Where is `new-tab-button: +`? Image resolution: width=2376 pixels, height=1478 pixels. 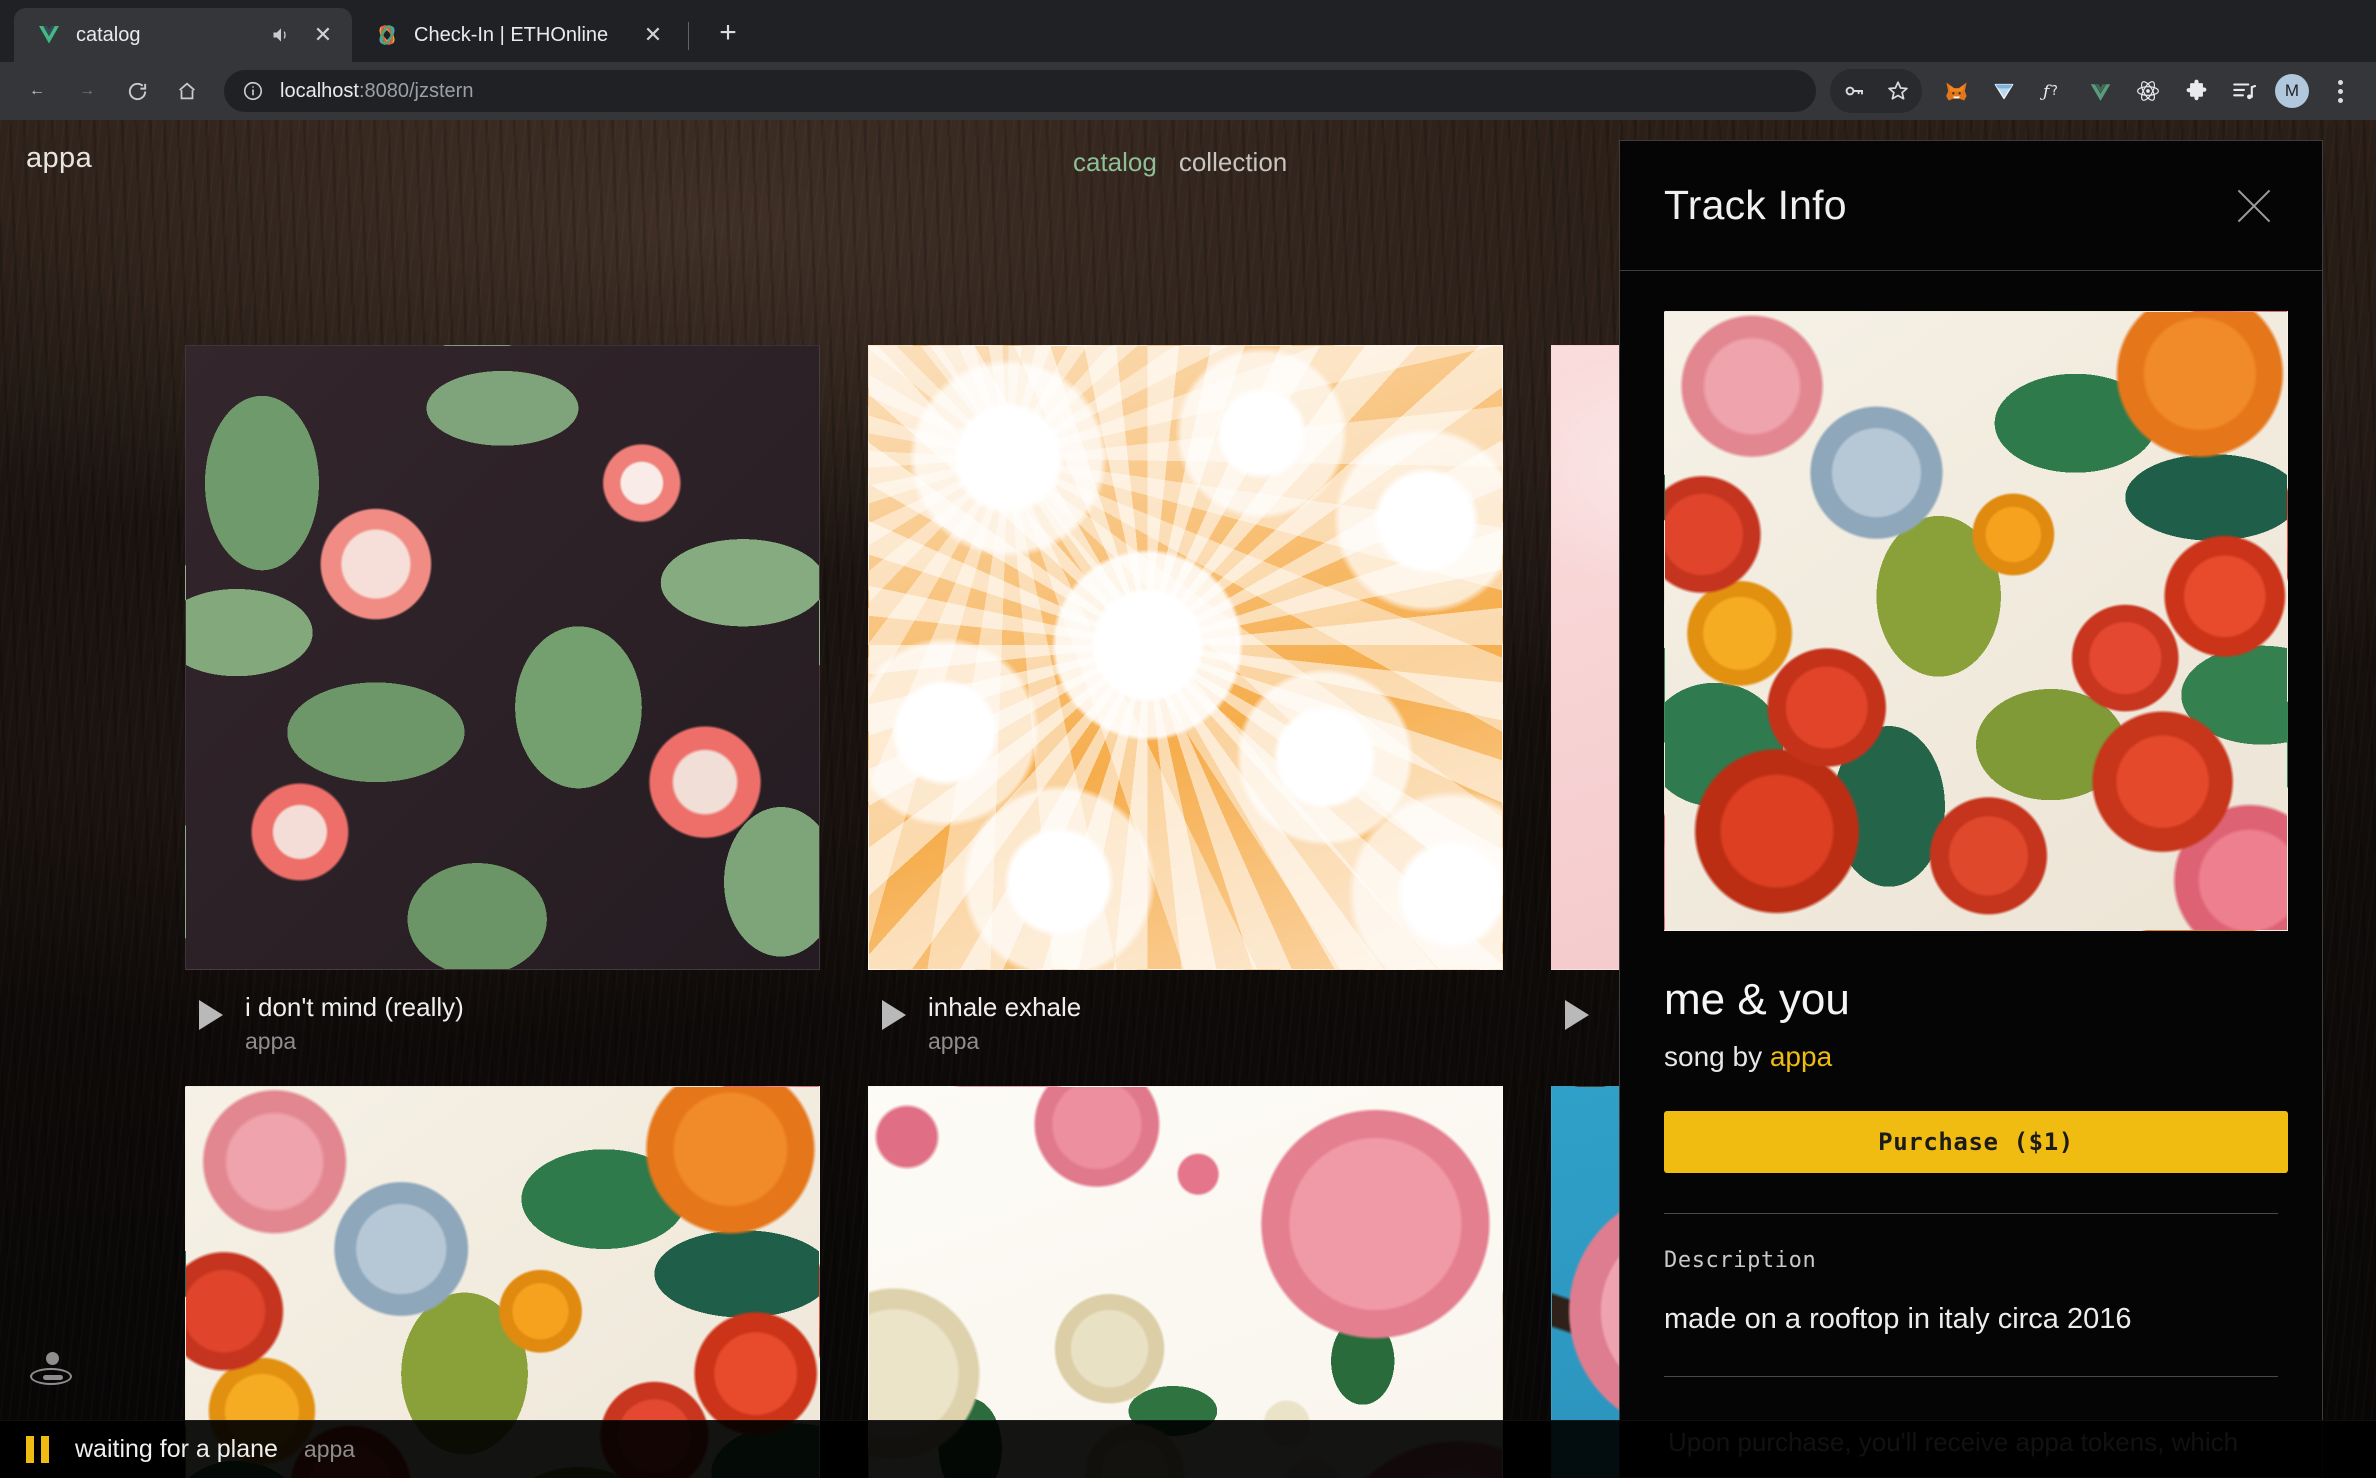 new-tab-button: + is located at coordinates (728, 33).